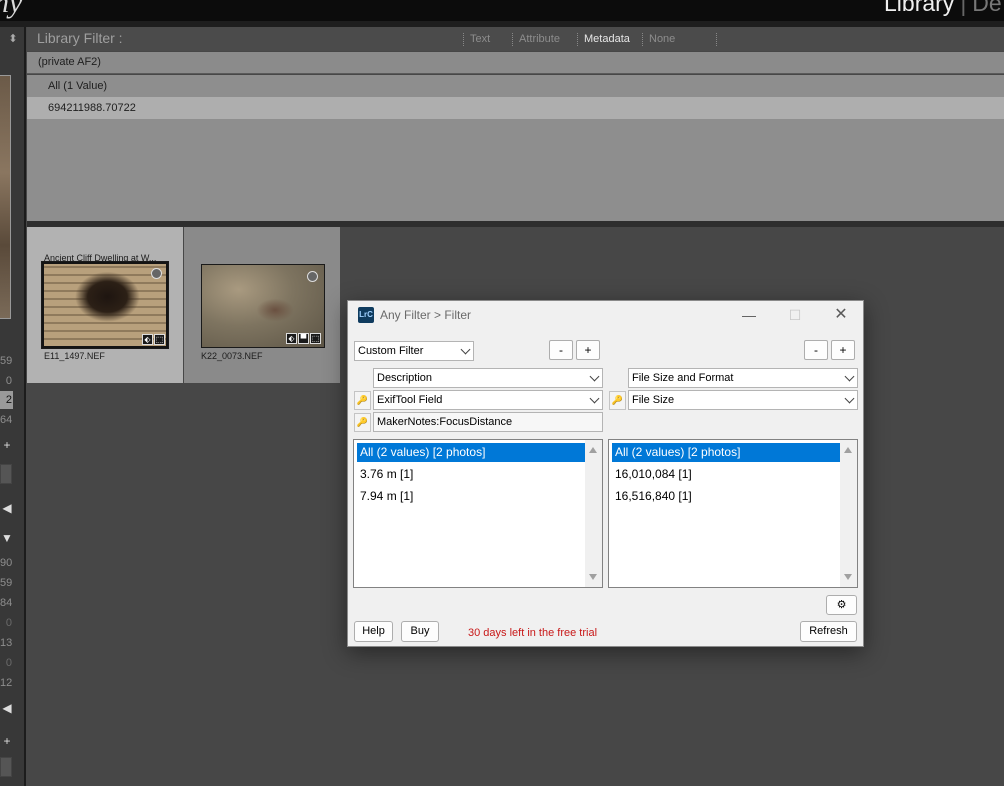  I want to click on collection-count: 13, so click(6, 643).